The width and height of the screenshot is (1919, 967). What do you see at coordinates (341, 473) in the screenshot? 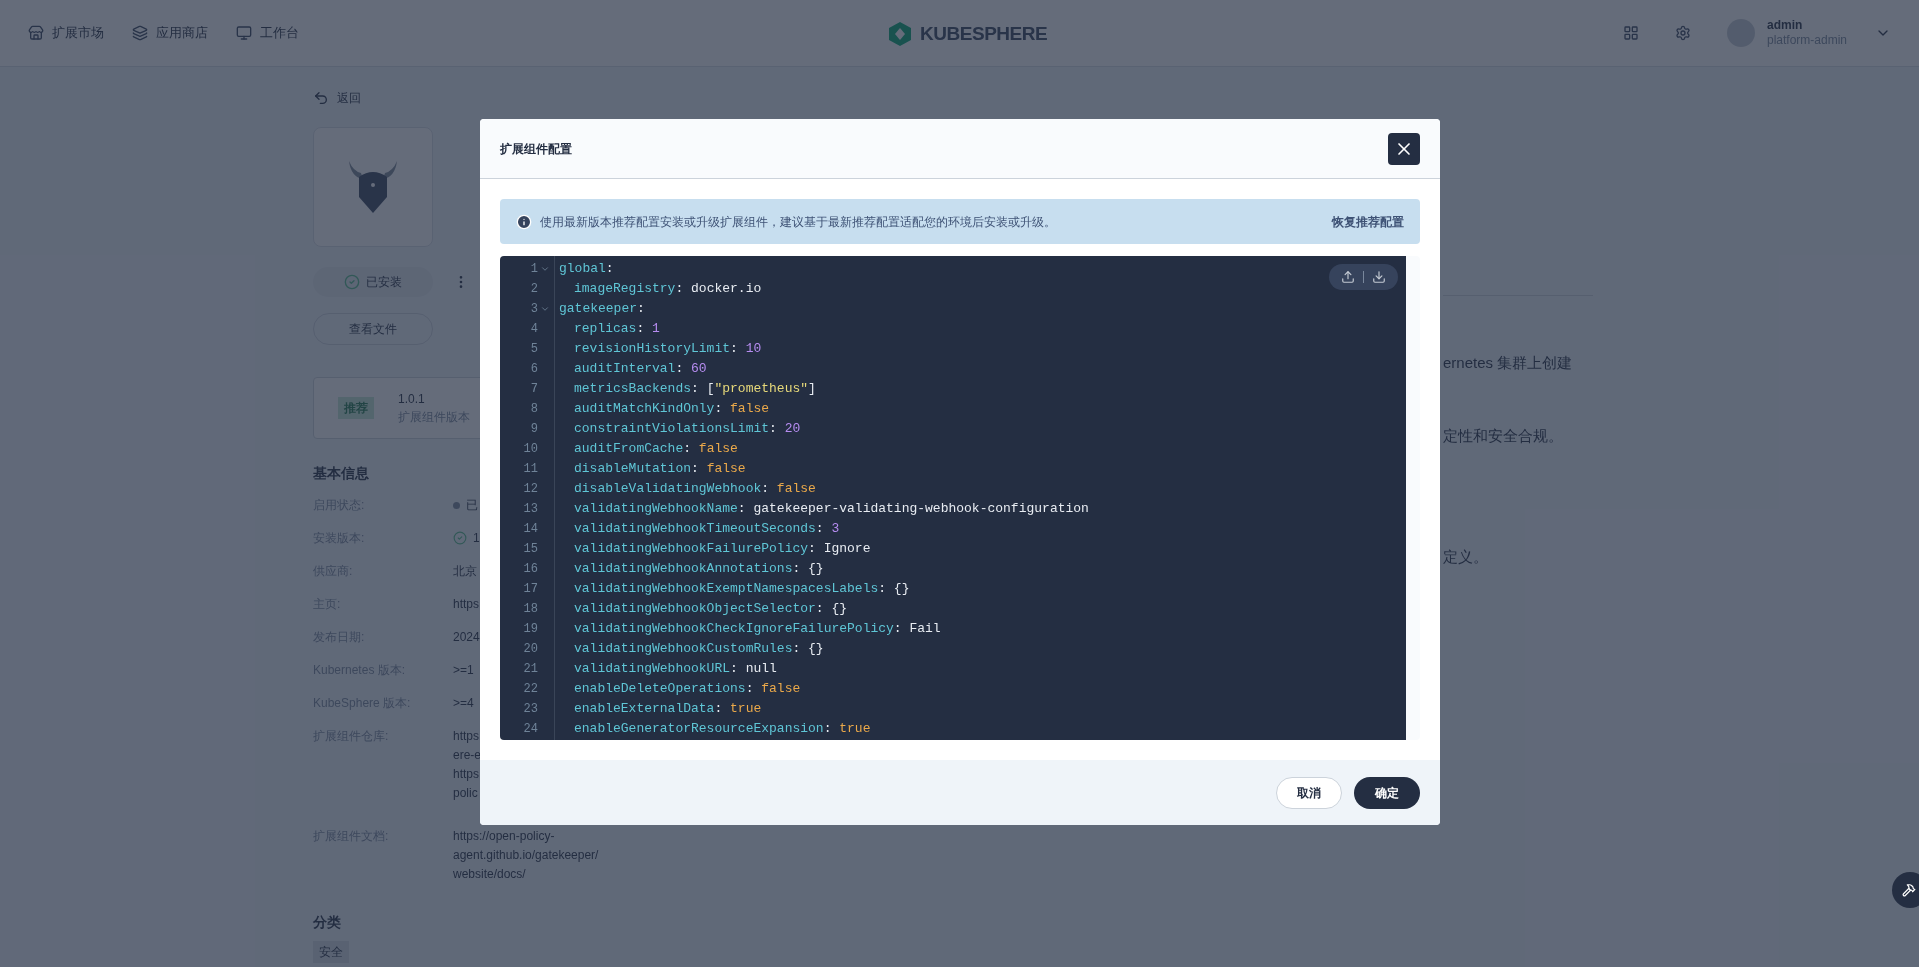
I see `section-title: 基本信息` at bounding box center [341, 473].